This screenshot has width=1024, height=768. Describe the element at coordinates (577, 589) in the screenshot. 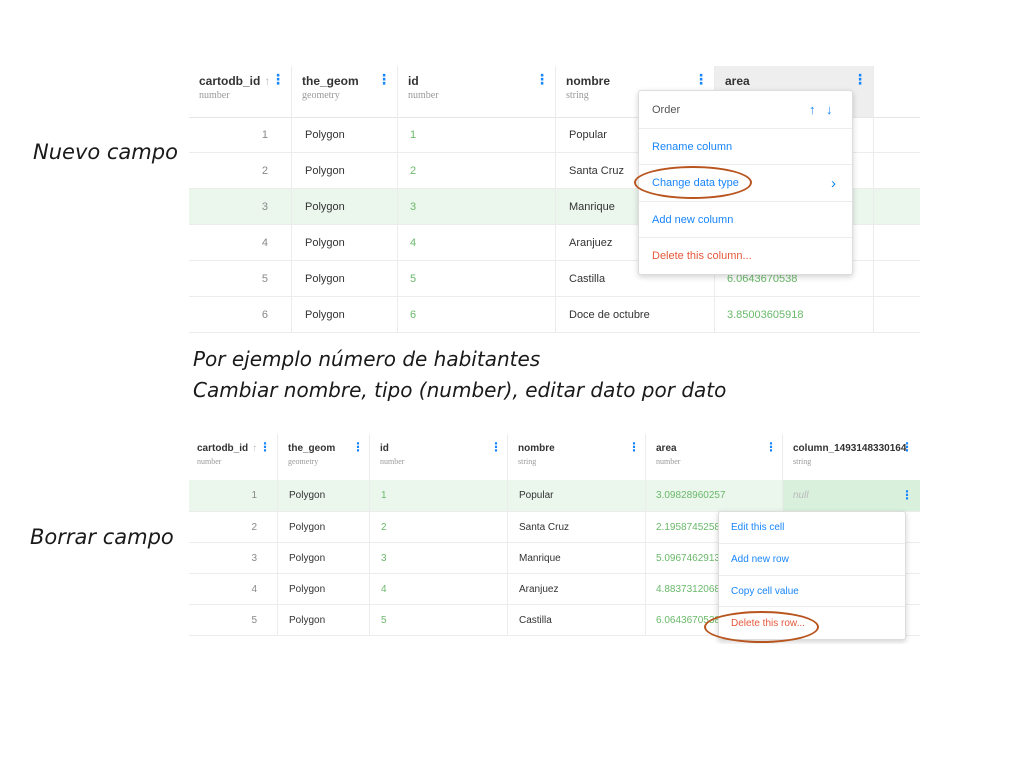

I see `cell-nombre: Aranjuez` at that location.